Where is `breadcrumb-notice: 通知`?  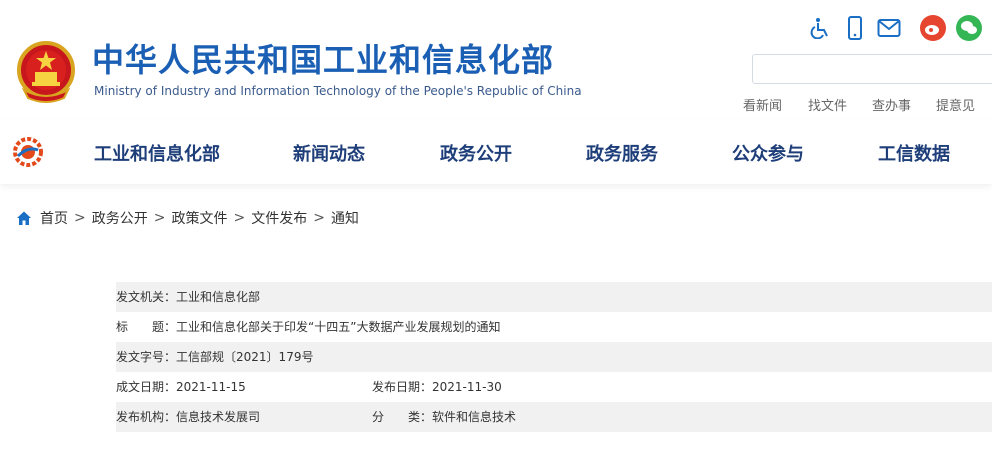 breadcrumb-notice: 通知 is located at coordinates (345, 218).